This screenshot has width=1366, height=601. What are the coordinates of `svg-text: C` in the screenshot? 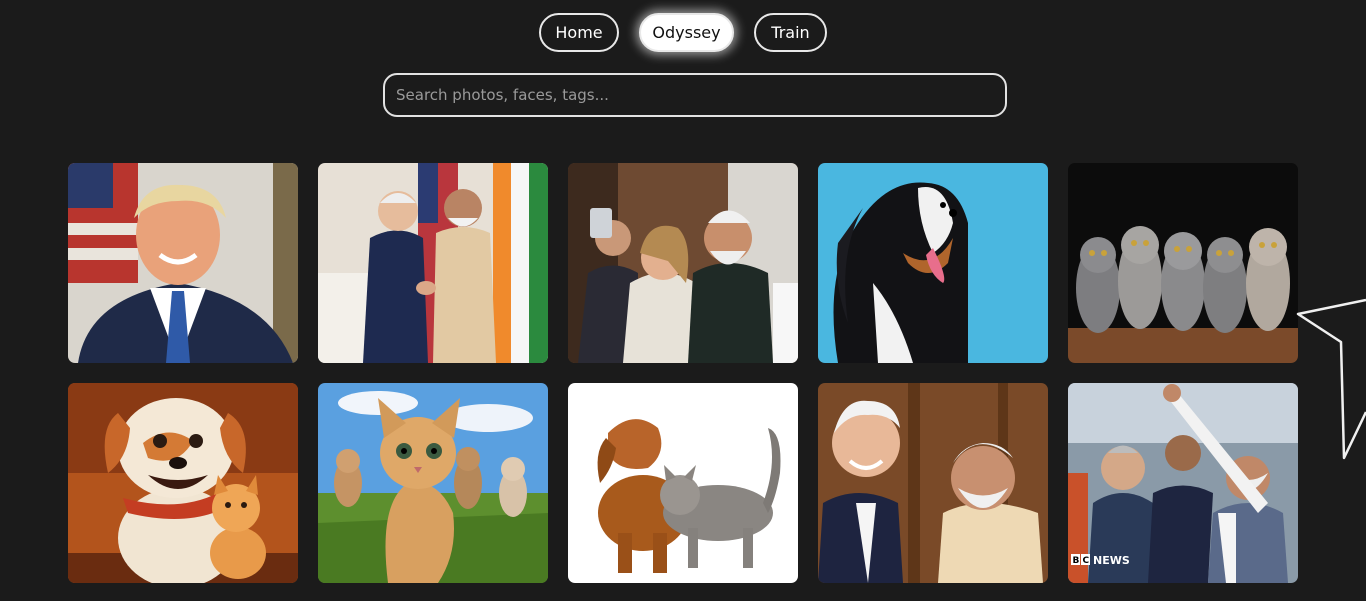 It's located at (1086, 561).